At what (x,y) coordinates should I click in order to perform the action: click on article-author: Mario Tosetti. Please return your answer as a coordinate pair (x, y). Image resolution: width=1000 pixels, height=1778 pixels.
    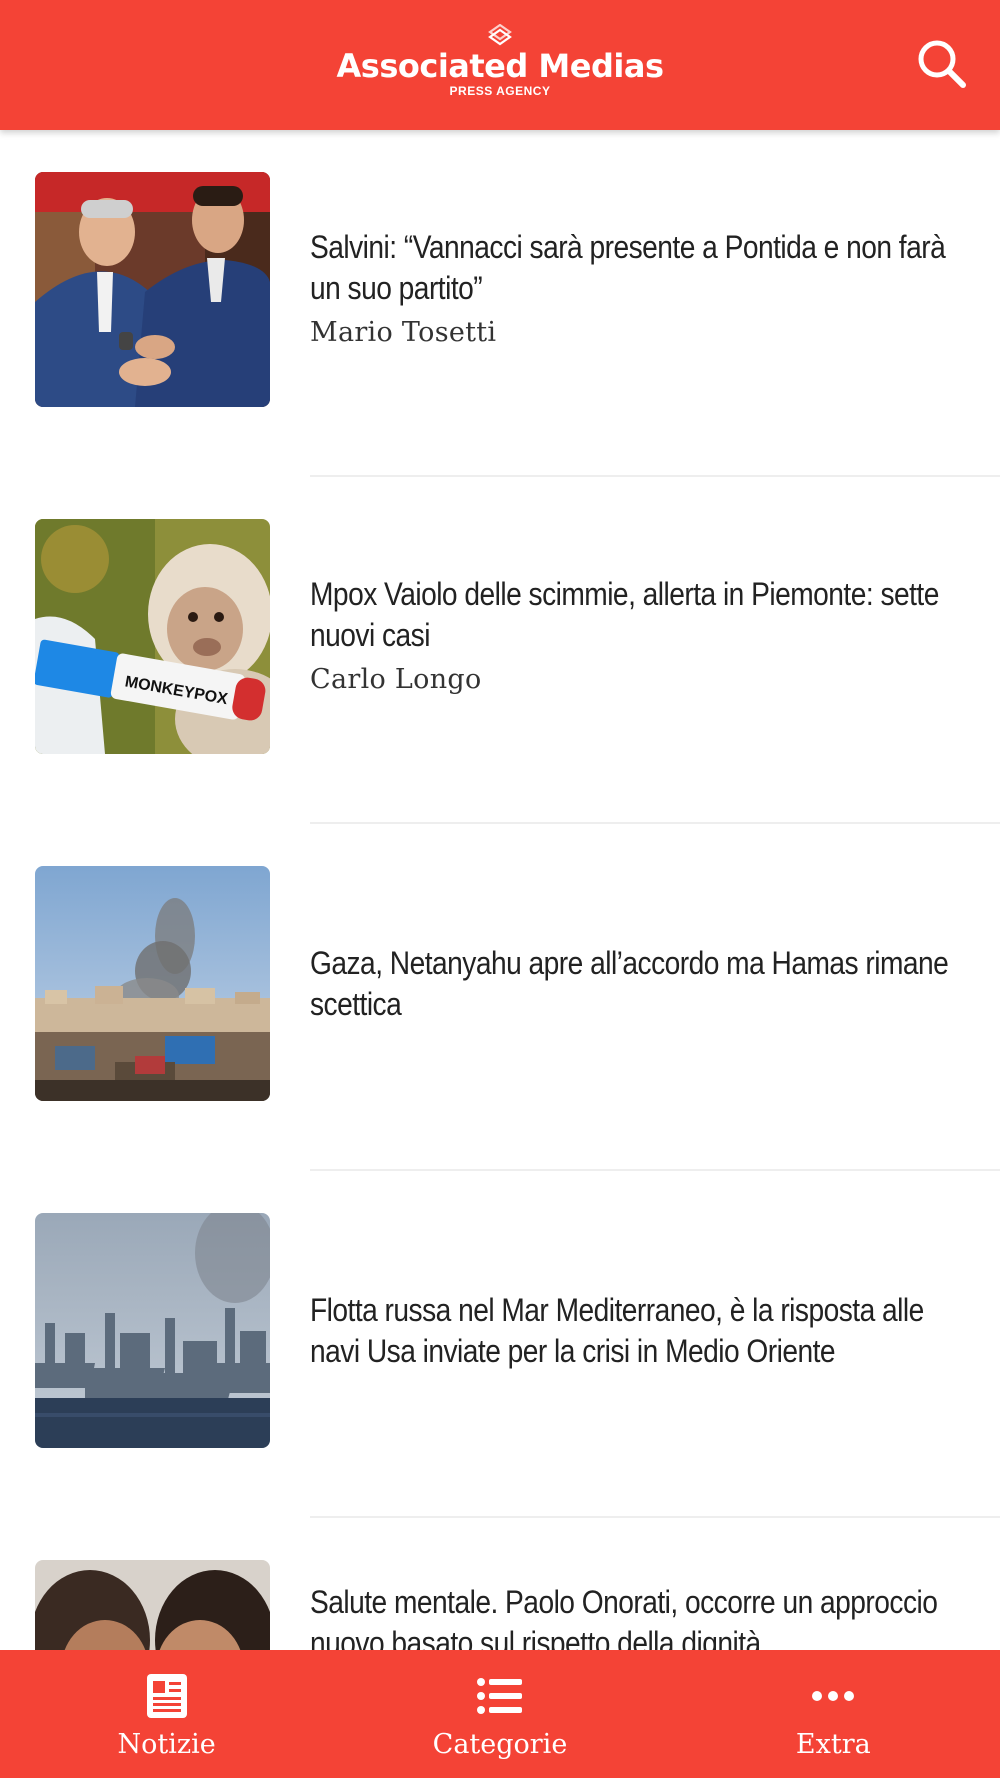
    Looking at the image, I should click on (403, 332).